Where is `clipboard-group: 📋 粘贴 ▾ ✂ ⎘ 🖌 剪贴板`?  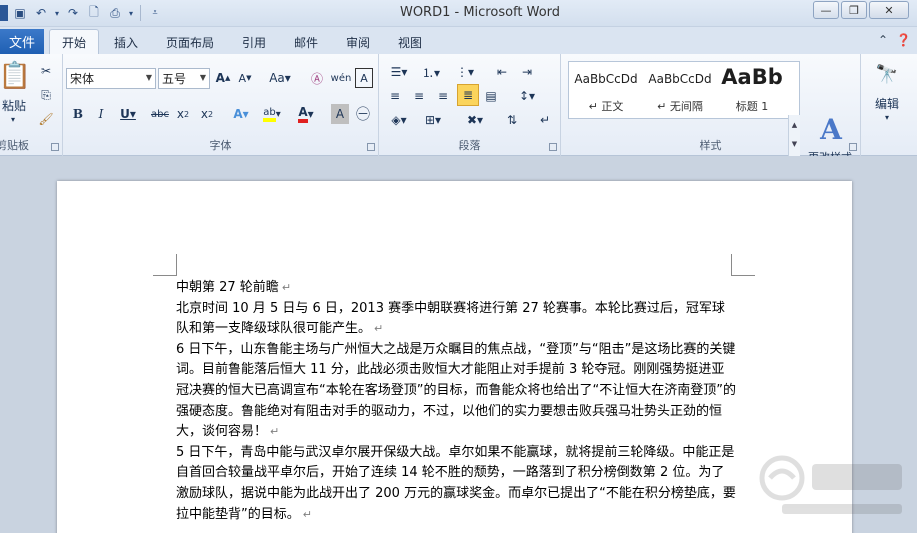 clipboard-group: 📋 粘贴 ▾ ✂ ⎘ 🖌 剪贴板 is located at coordinates (31, 105).